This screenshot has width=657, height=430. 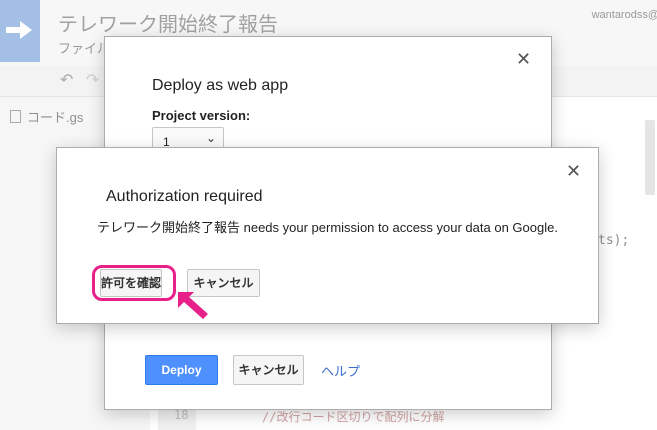 What do you see at coordinates (134, 283) in the screenshot?
I see `highlight-annotation` at bounding box center [134, 283].